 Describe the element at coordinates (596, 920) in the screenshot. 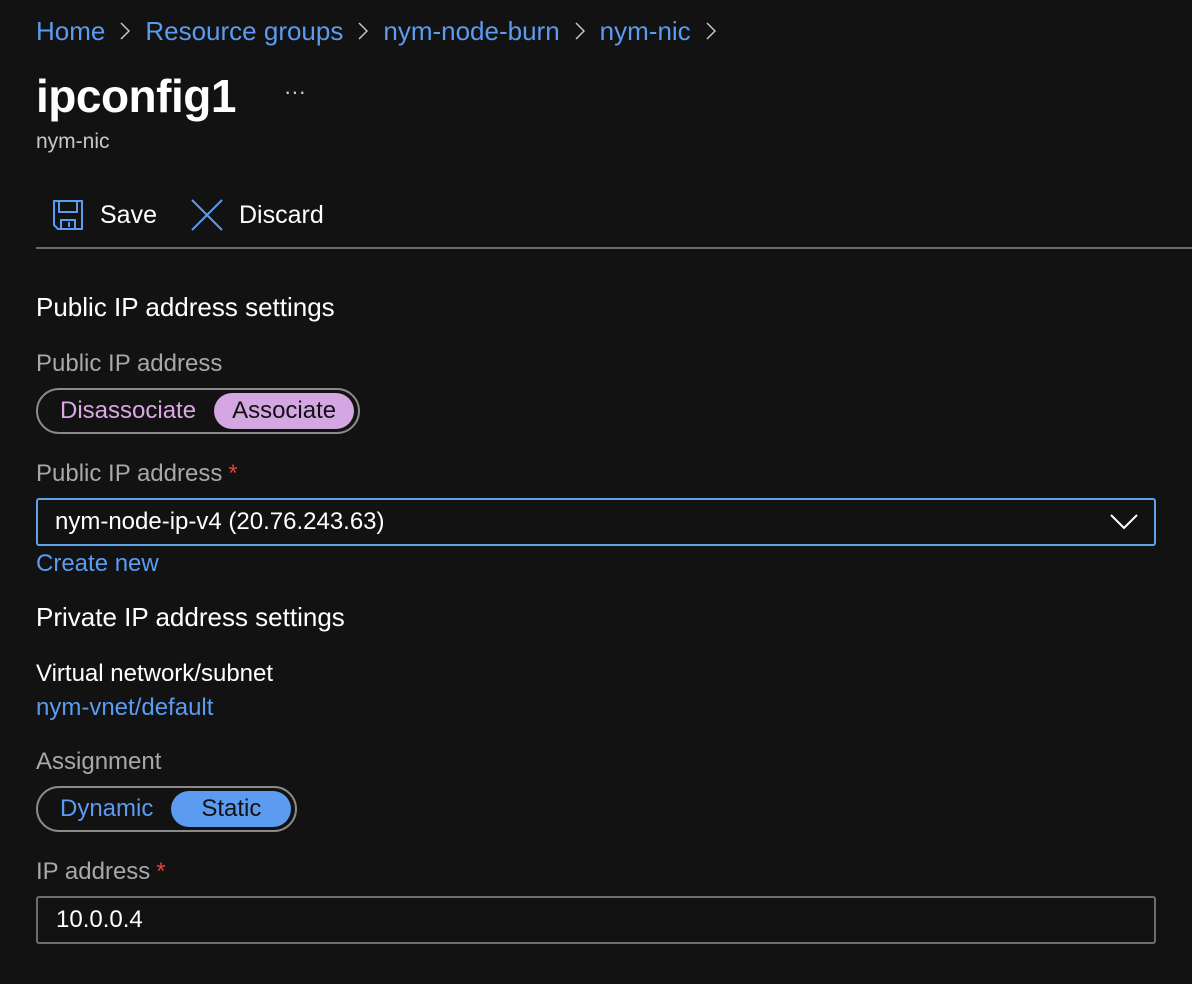

I see `ip-address-input` at that location.